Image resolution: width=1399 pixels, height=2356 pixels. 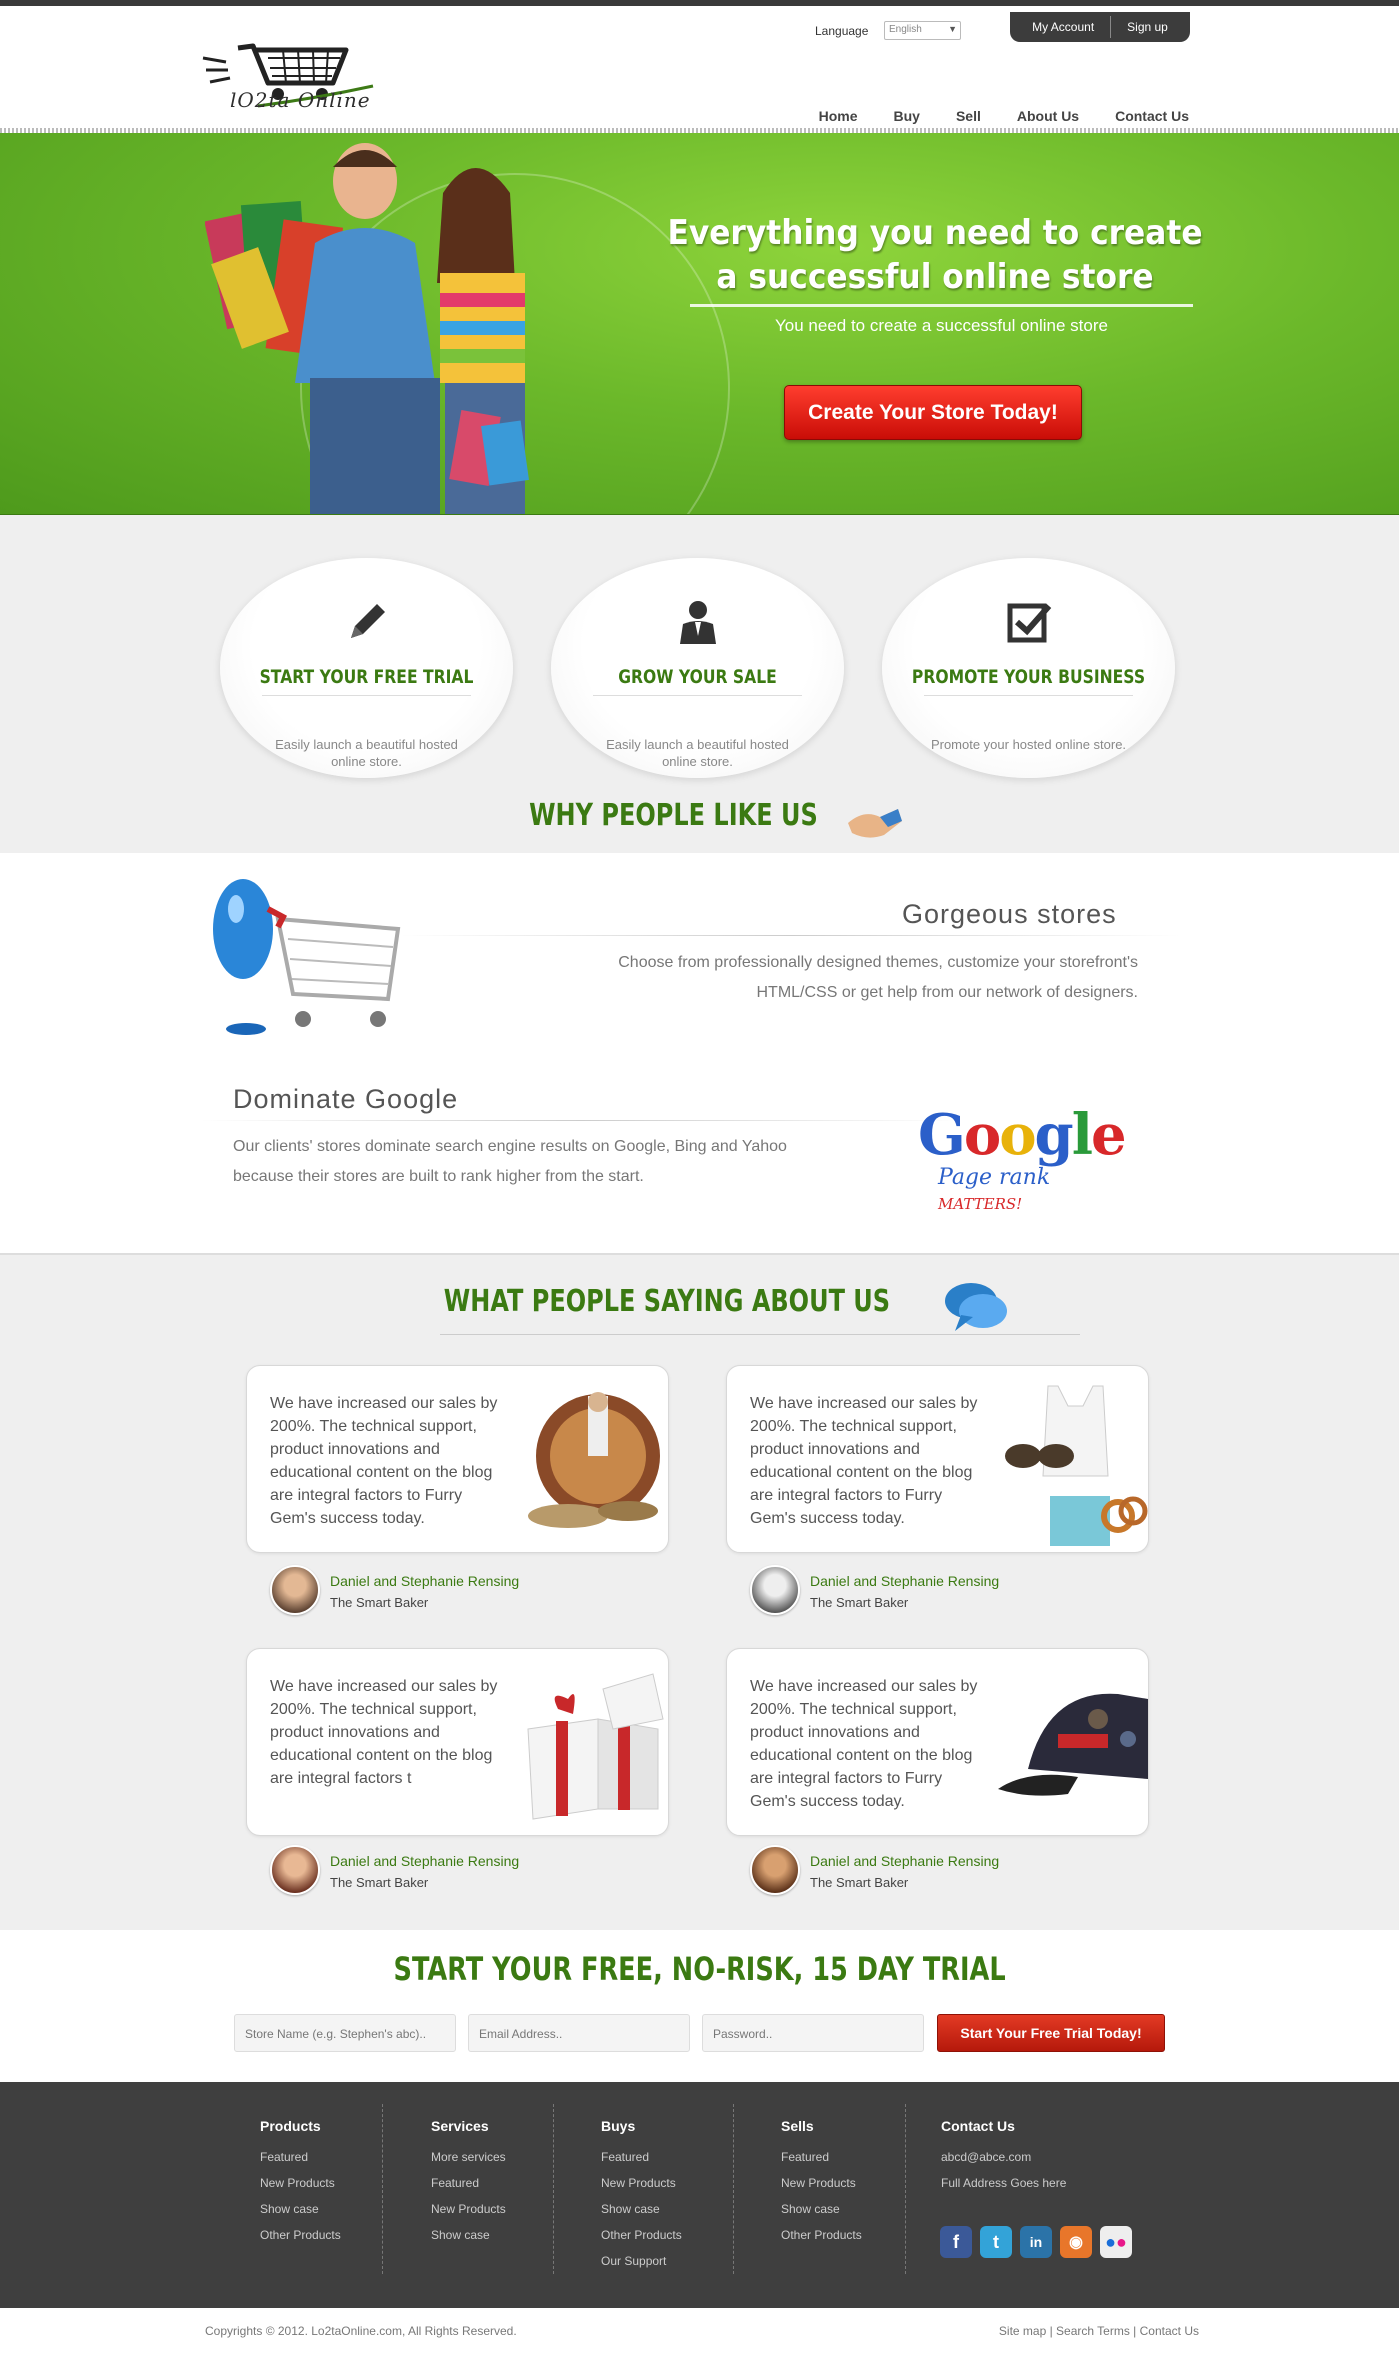 I want to click on matters-label: MATTERS!, so click(x=980, y=1204).